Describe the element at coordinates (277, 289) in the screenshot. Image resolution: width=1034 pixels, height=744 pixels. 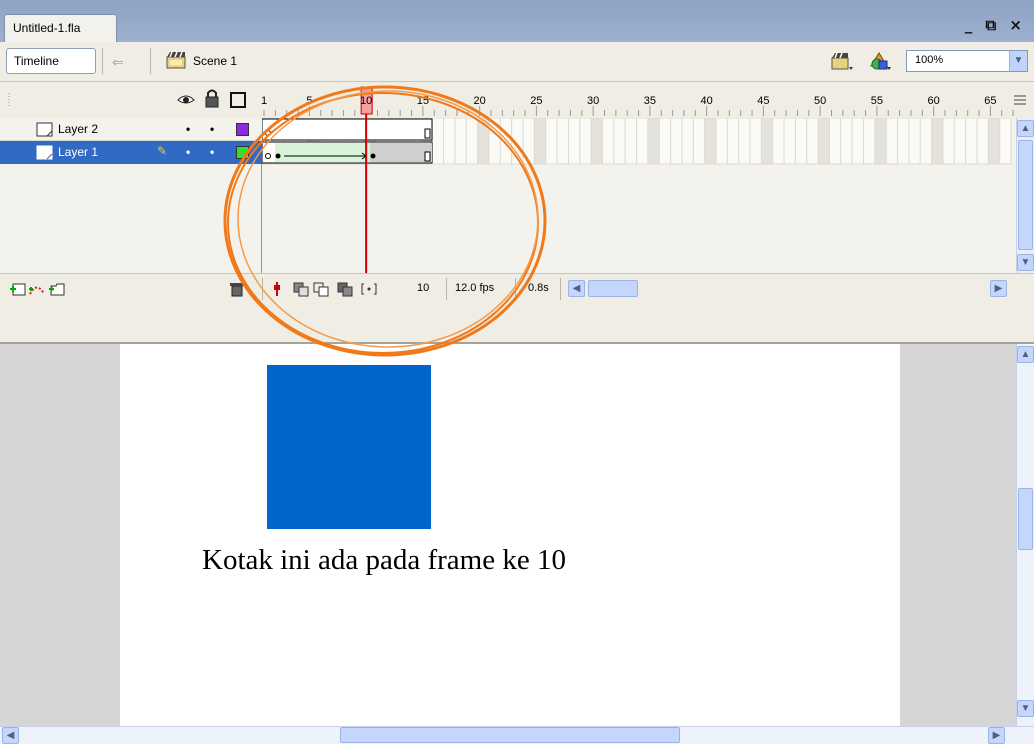
I see `center-frame-icon` at that location.